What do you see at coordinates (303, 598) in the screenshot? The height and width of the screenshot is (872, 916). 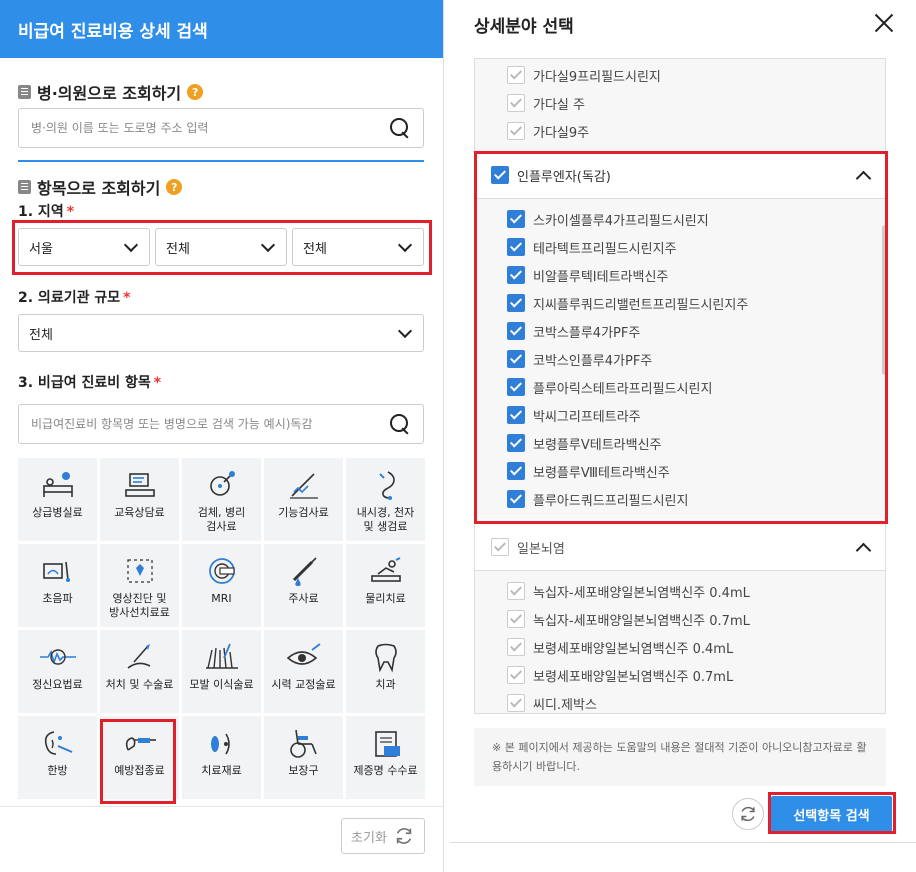 I see `category-tile-label: 주사료` at bounding box center [303, 598].